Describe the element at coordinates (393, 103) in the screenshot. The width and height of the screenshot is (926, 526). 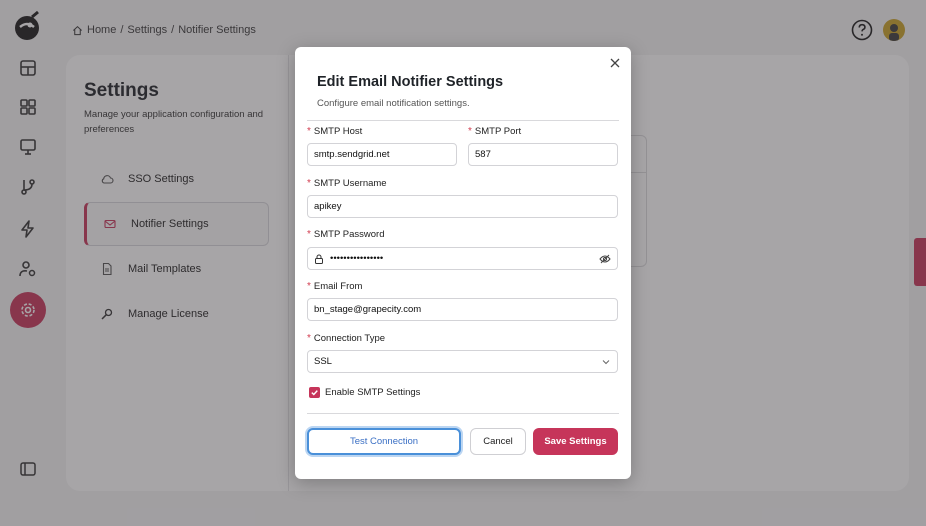
I see `modal-subtitle: Configure email notification settings.` at that location.